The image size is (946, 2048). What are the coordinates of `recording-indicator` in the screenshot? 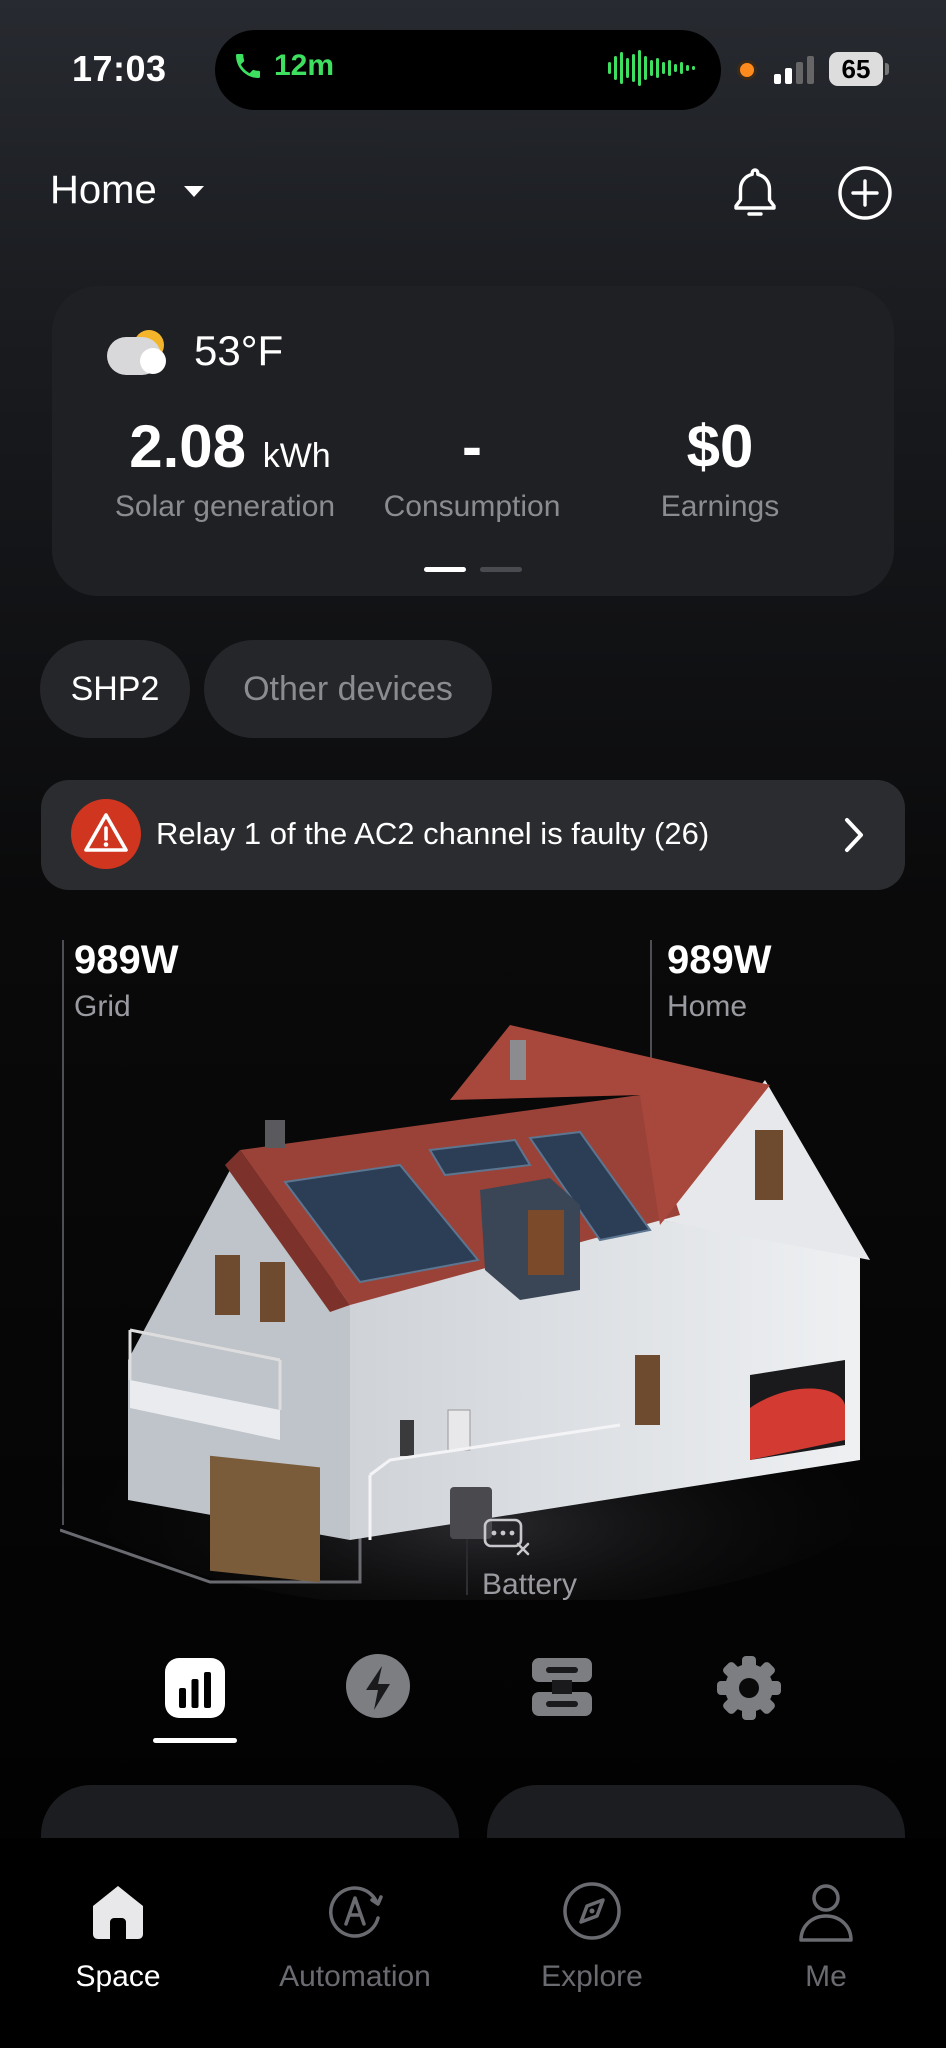 It's located at (747, 70).